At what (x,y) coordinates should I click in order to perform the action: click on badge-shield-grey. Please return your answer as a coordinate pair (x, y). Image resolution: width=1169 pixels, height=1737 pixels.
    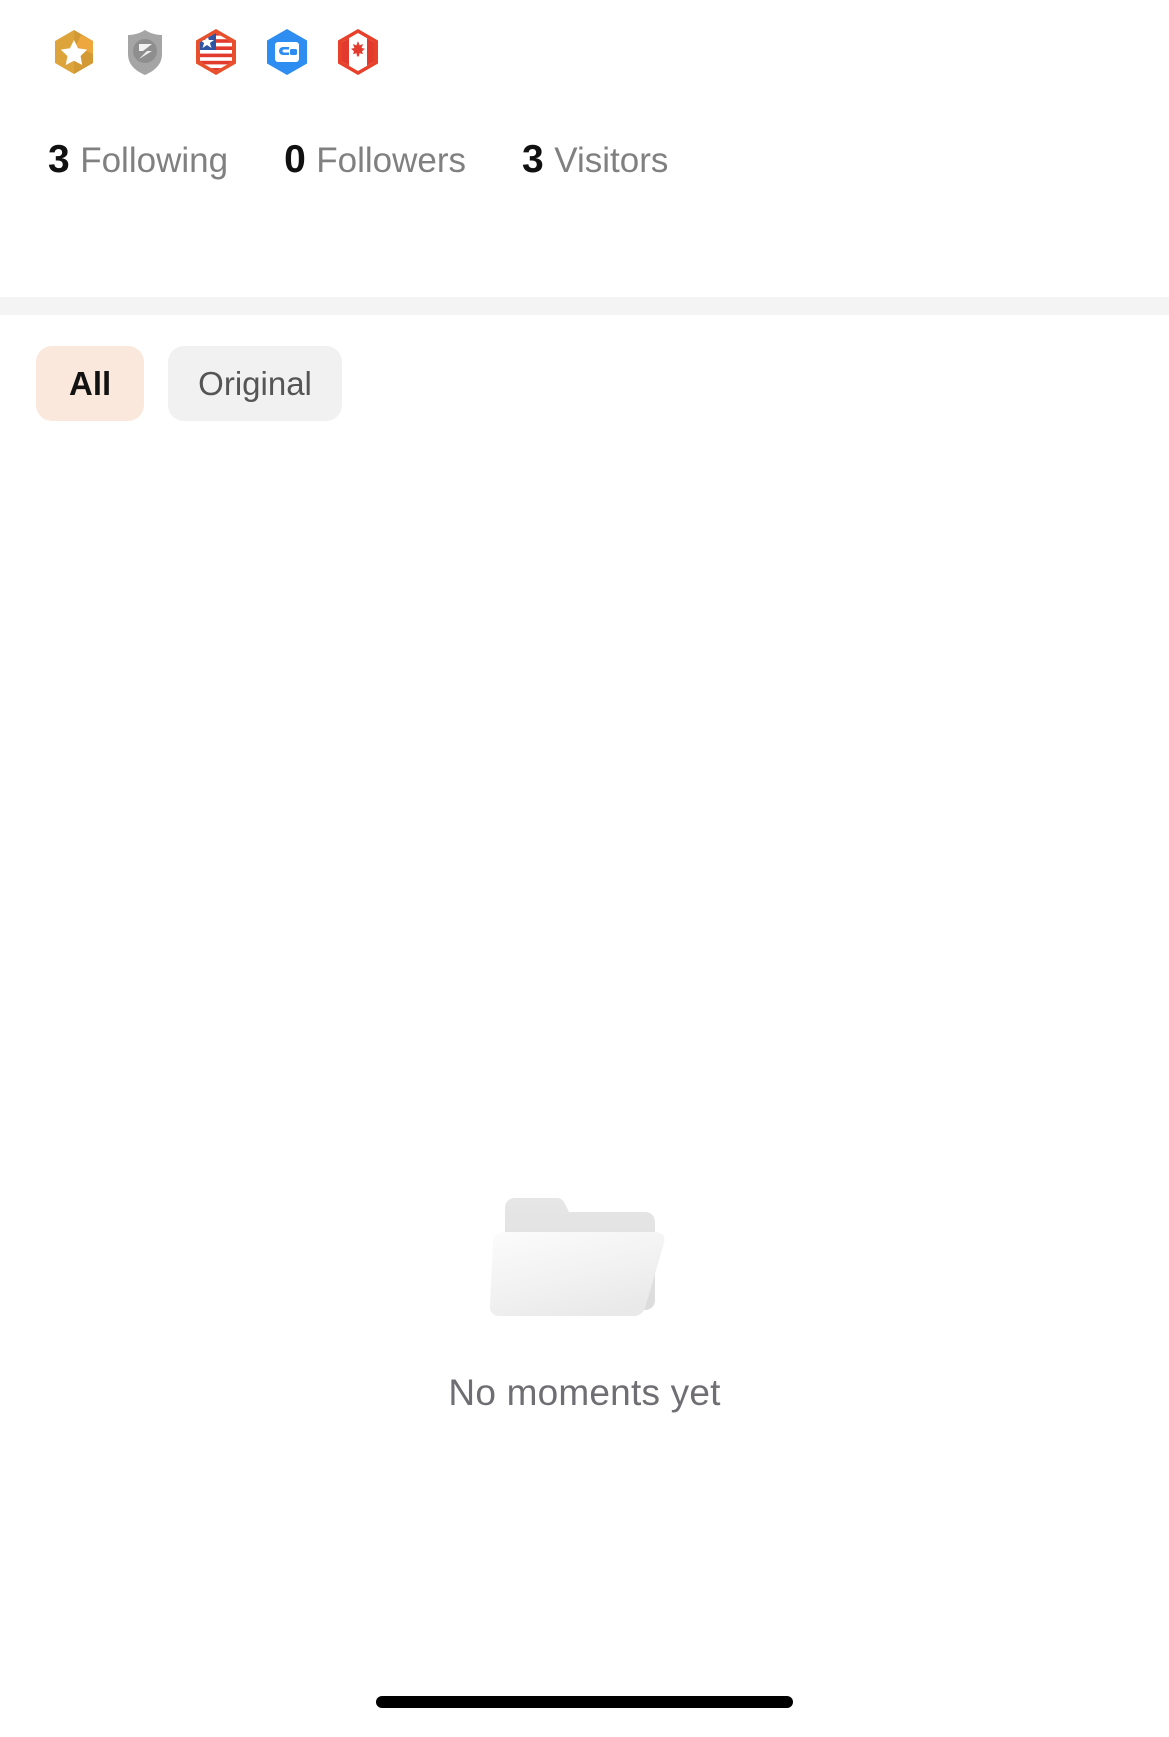
    Looking at the image, I should click on (145, 52).